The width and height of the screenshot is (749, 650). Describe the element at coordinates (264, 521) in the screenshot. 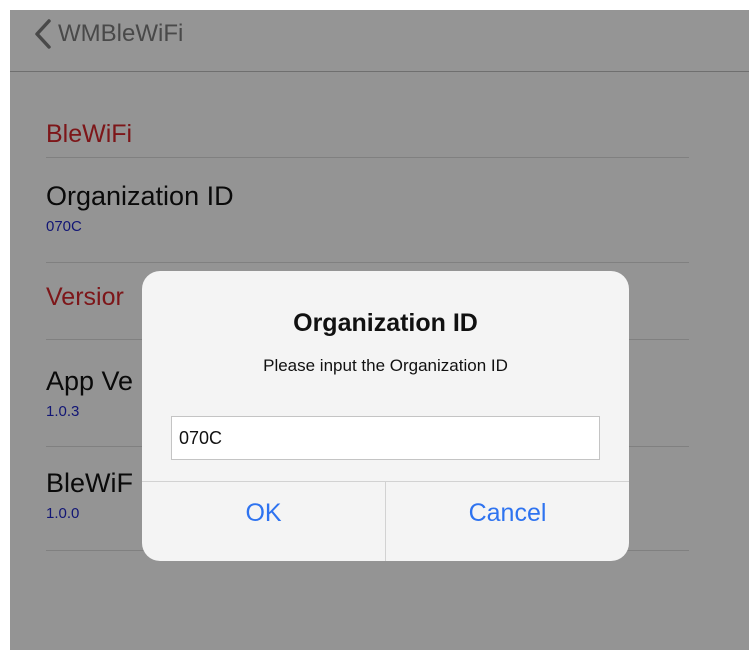

I see `ok-button: OK` at that location.